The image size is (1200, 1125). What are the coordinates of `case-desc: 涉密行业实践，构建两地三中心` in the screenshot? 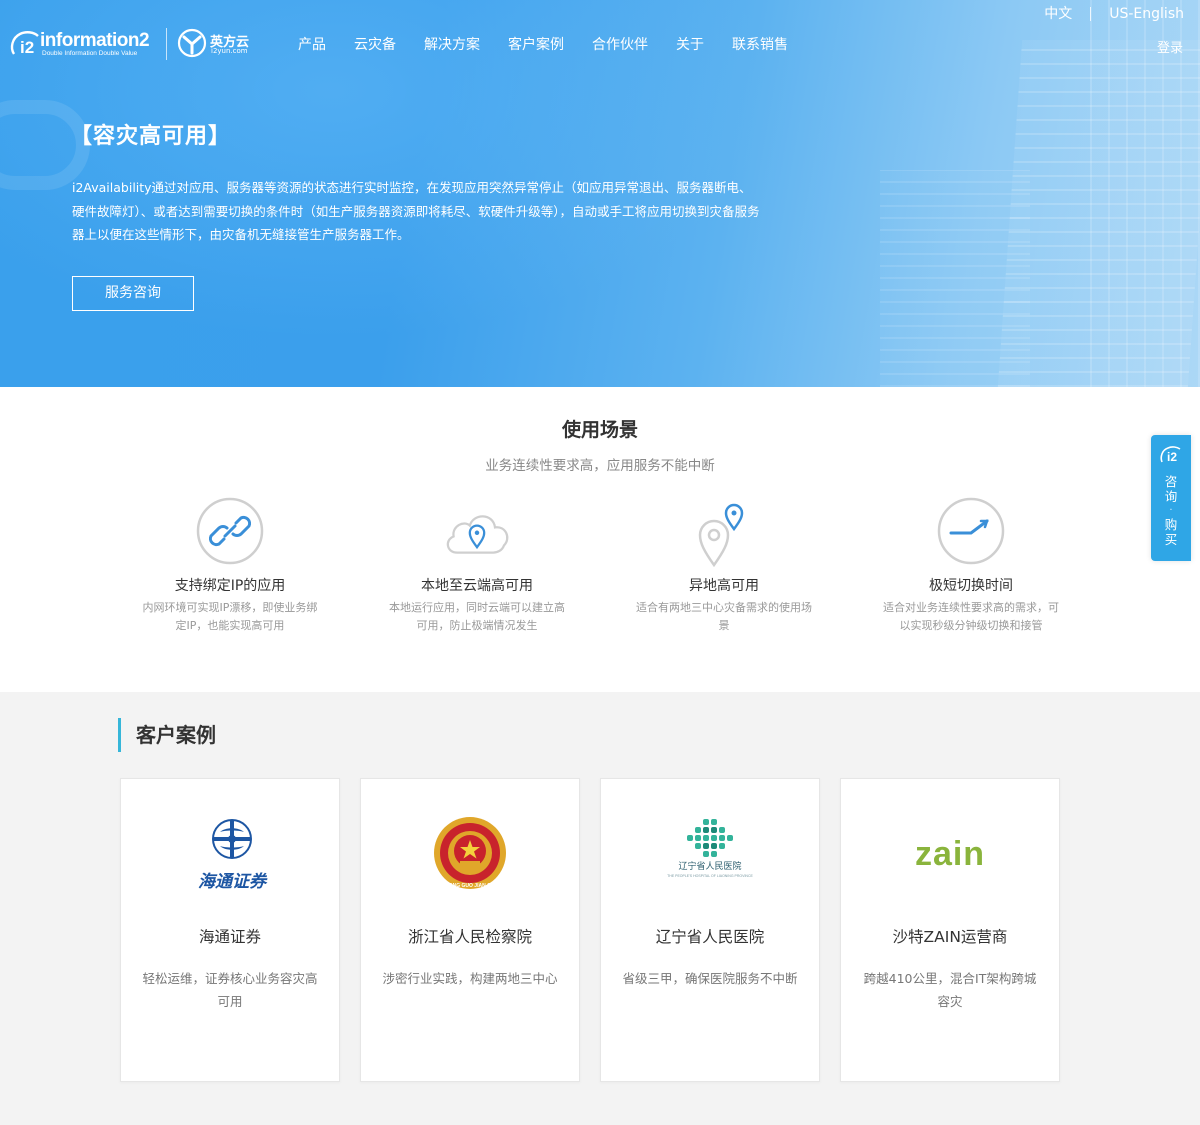 It's located at (470, 978).